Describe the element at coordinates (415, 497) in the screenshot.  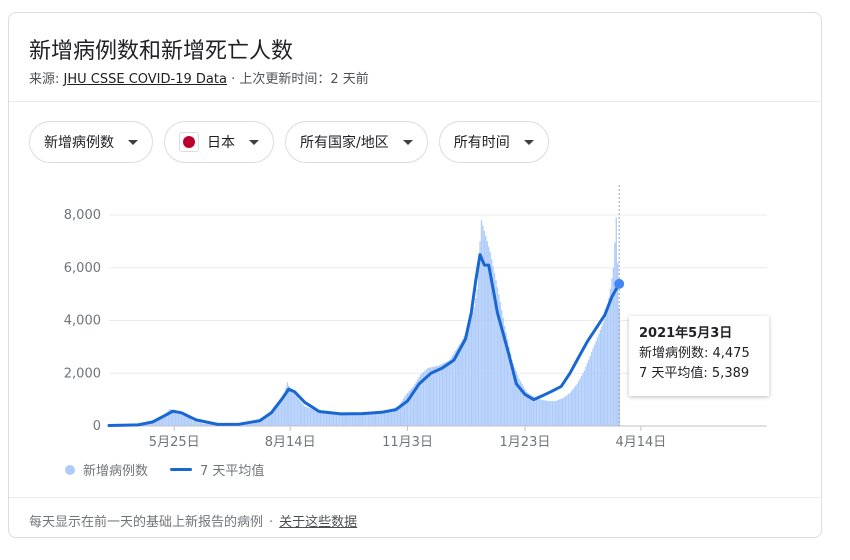
I see `divider-bottom` at that location.